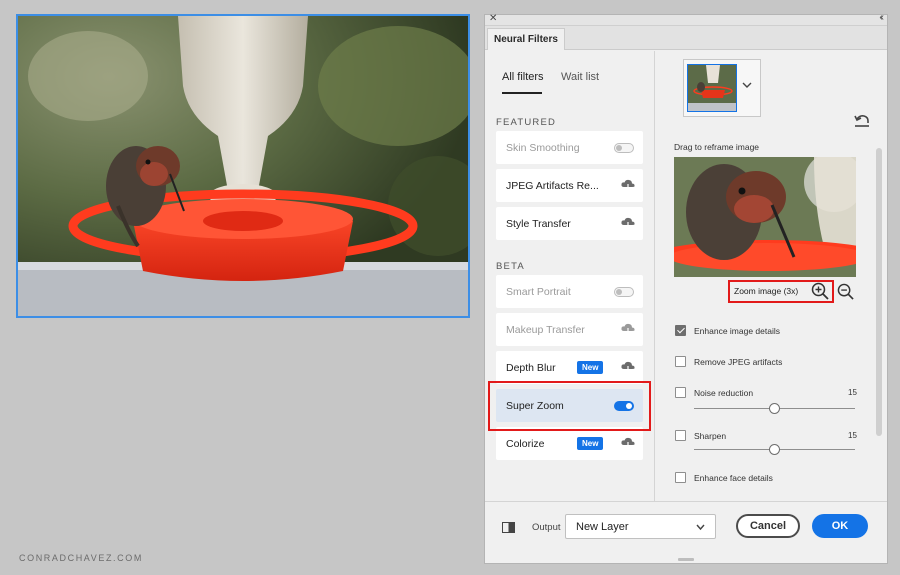 The image size is (900, 575). What do you see at coordinates (538, 224) in the screenshot?
I see `filter-label: Style Transfer` at bounding box center [538, 224].